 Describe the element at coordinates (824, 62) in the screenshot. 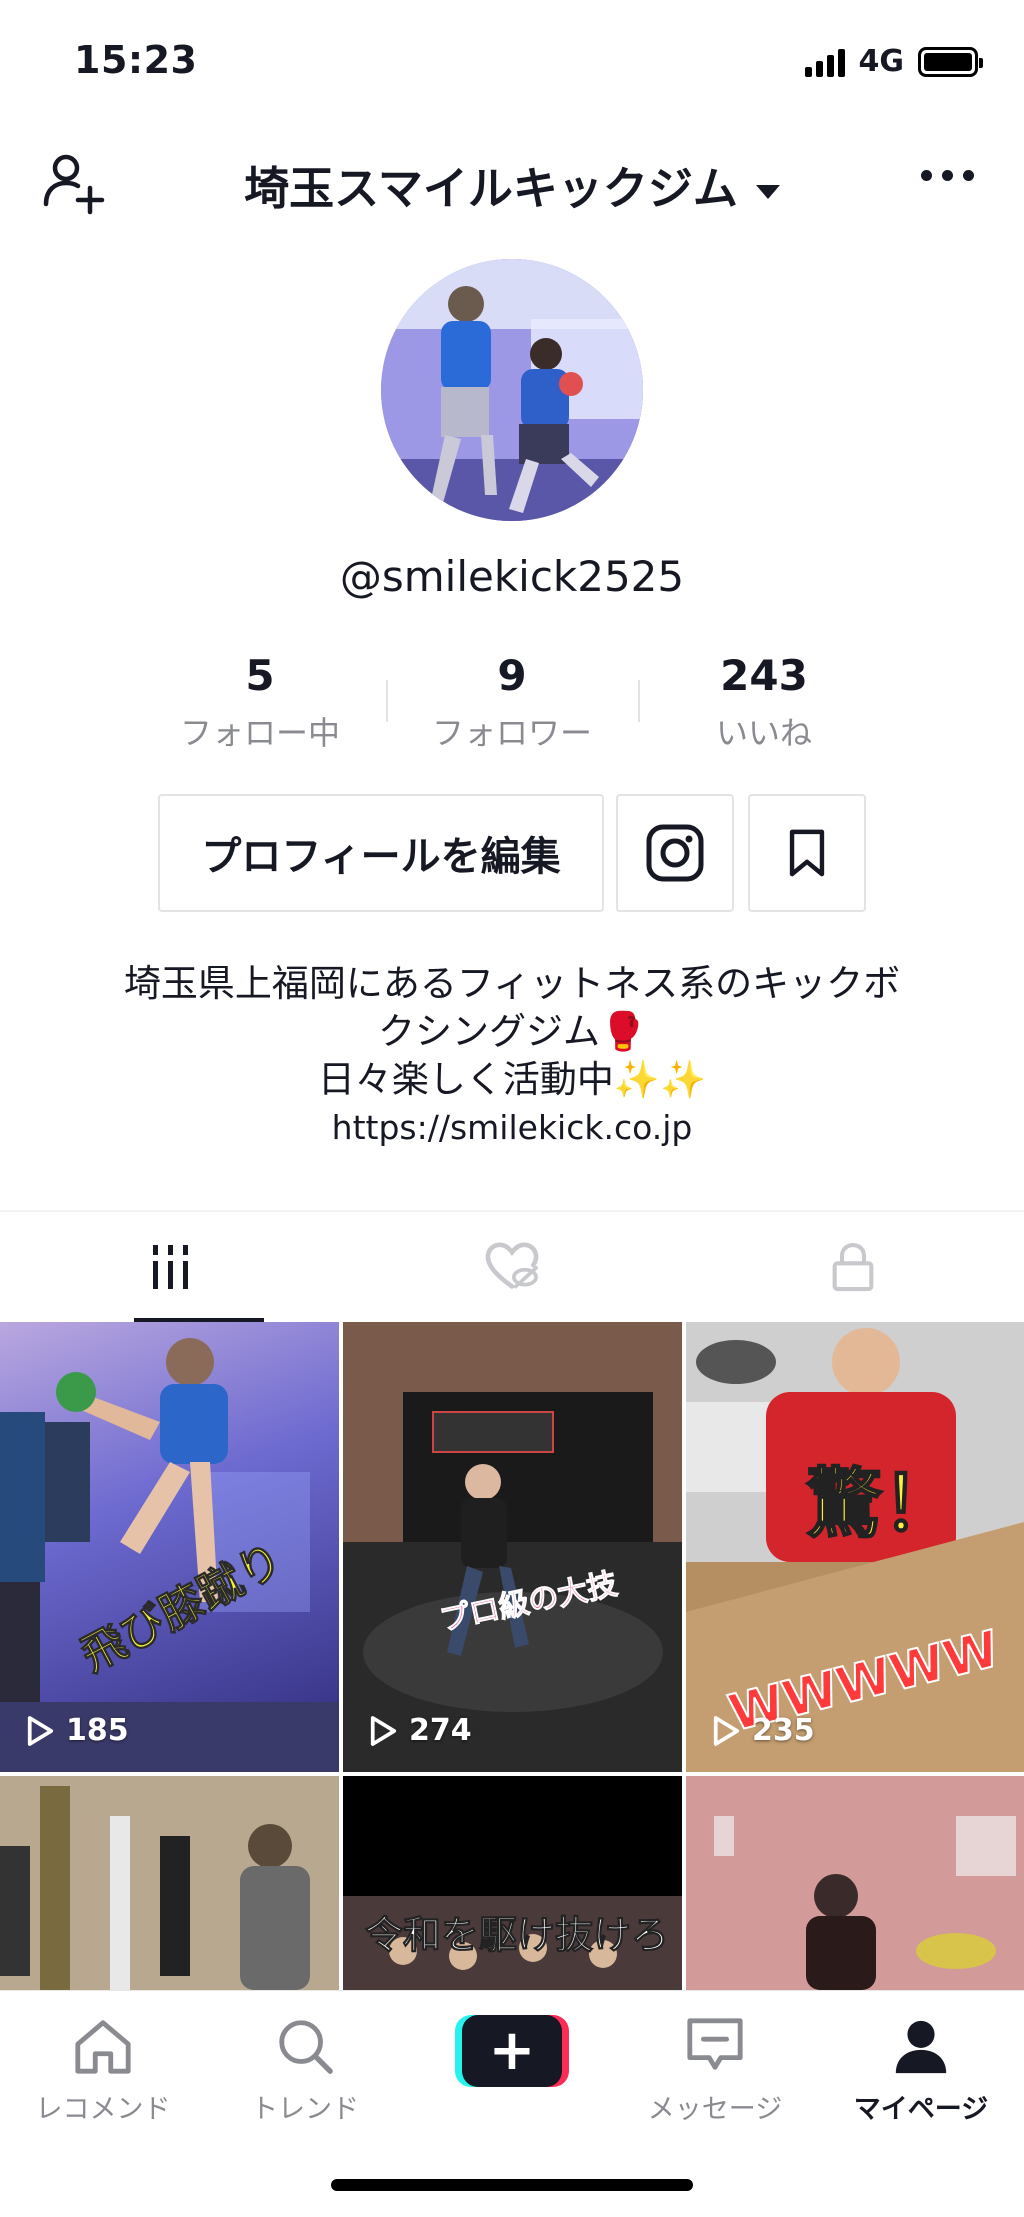

I see `signal-icon` at that location.